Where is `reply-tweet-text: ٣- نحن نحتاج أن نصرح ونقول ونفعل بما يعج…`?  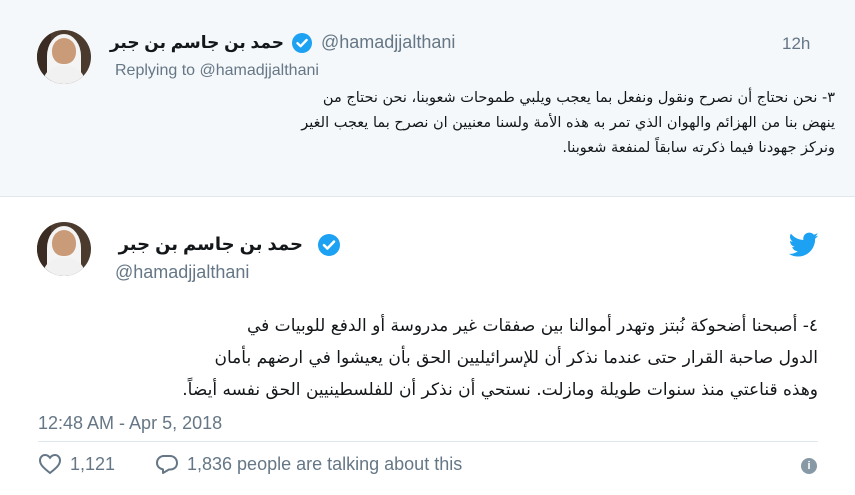 reply-tweet-text: ٣- نحن نحتاج أن نصرح ونقول ونفعل بما يعج… is located at coordinates (465, 123).